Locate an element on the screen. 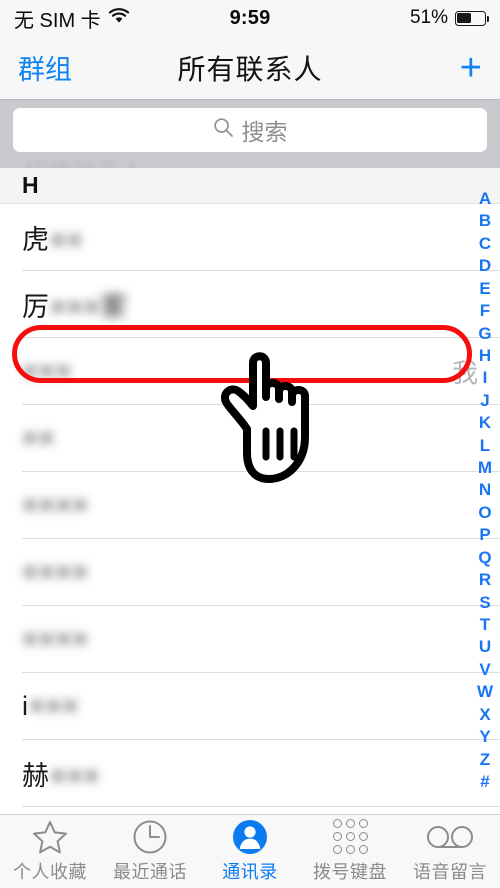  index-letter: X is located at coordinates (484, 714).